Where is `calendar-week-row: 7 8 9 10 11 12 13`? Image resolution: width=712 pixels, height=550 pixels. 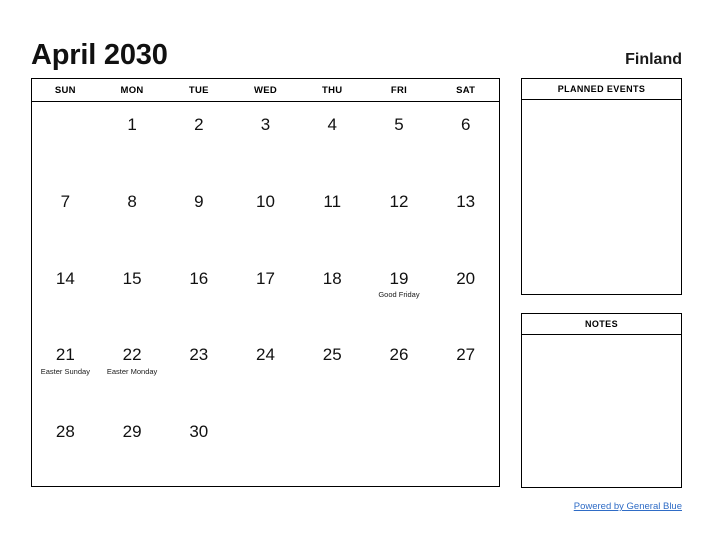 calendar-week-row: 7 8 9 10 11 12 13 is located at coordinates (265, 217).